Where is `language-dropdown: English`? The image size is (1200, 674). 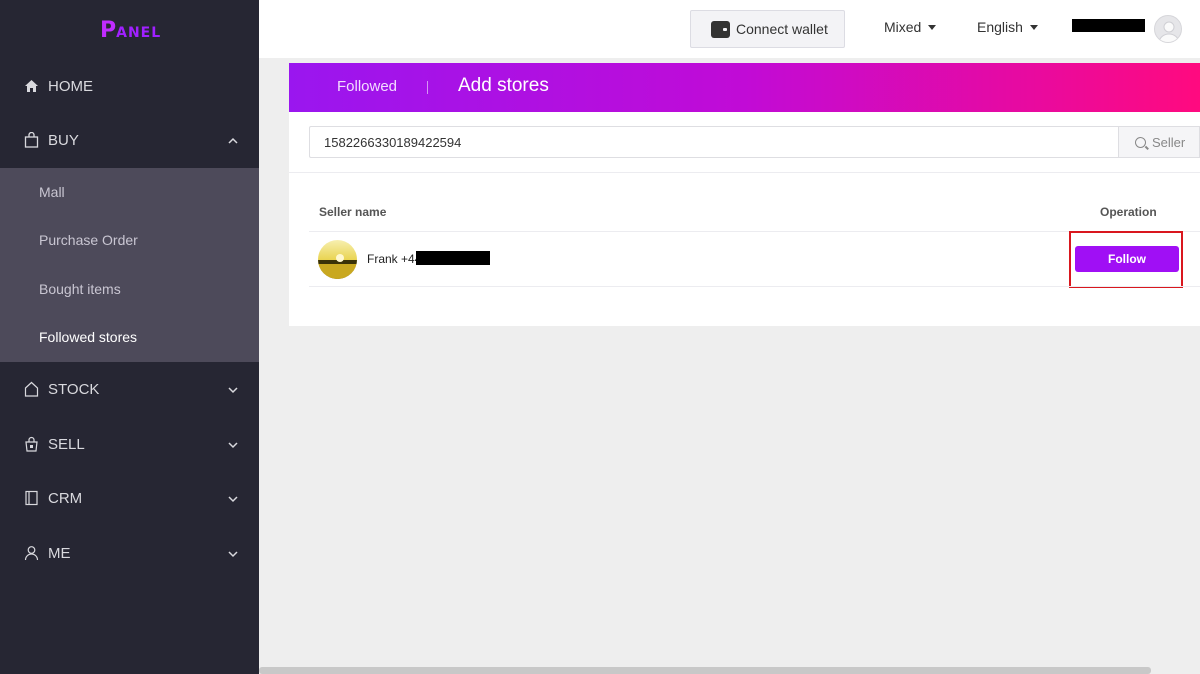 language-dropdown: English is located at coordinates (1007, 27).